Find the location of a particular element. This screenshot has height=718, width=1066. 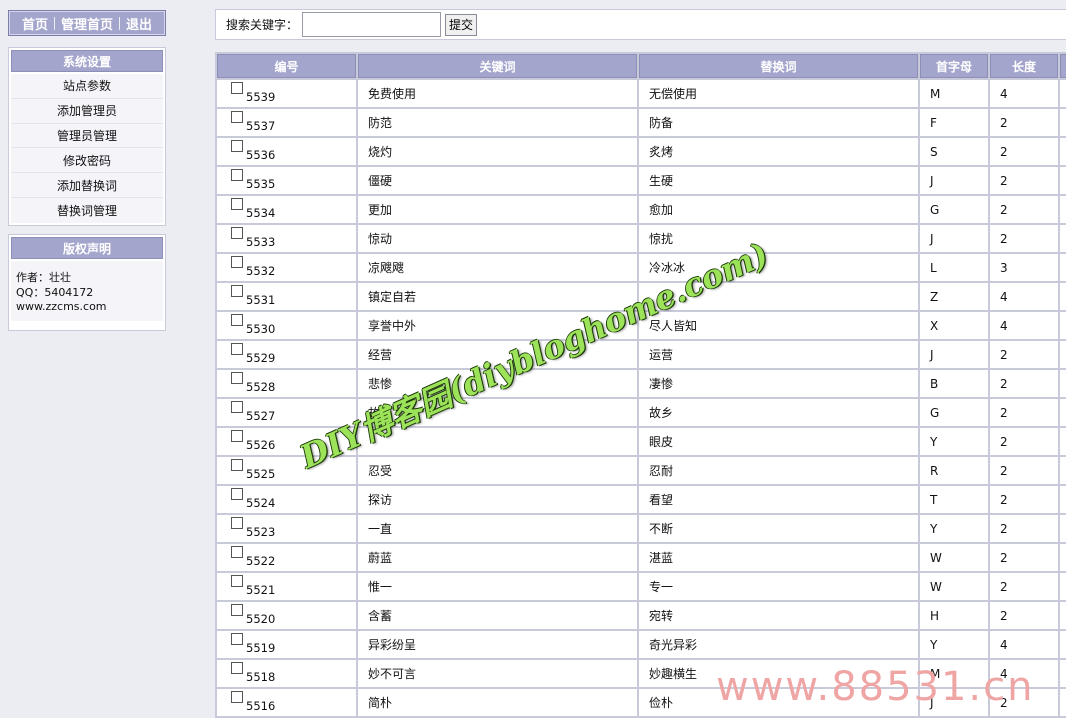

row-id: 5527 is located at coordinates (261, 416).